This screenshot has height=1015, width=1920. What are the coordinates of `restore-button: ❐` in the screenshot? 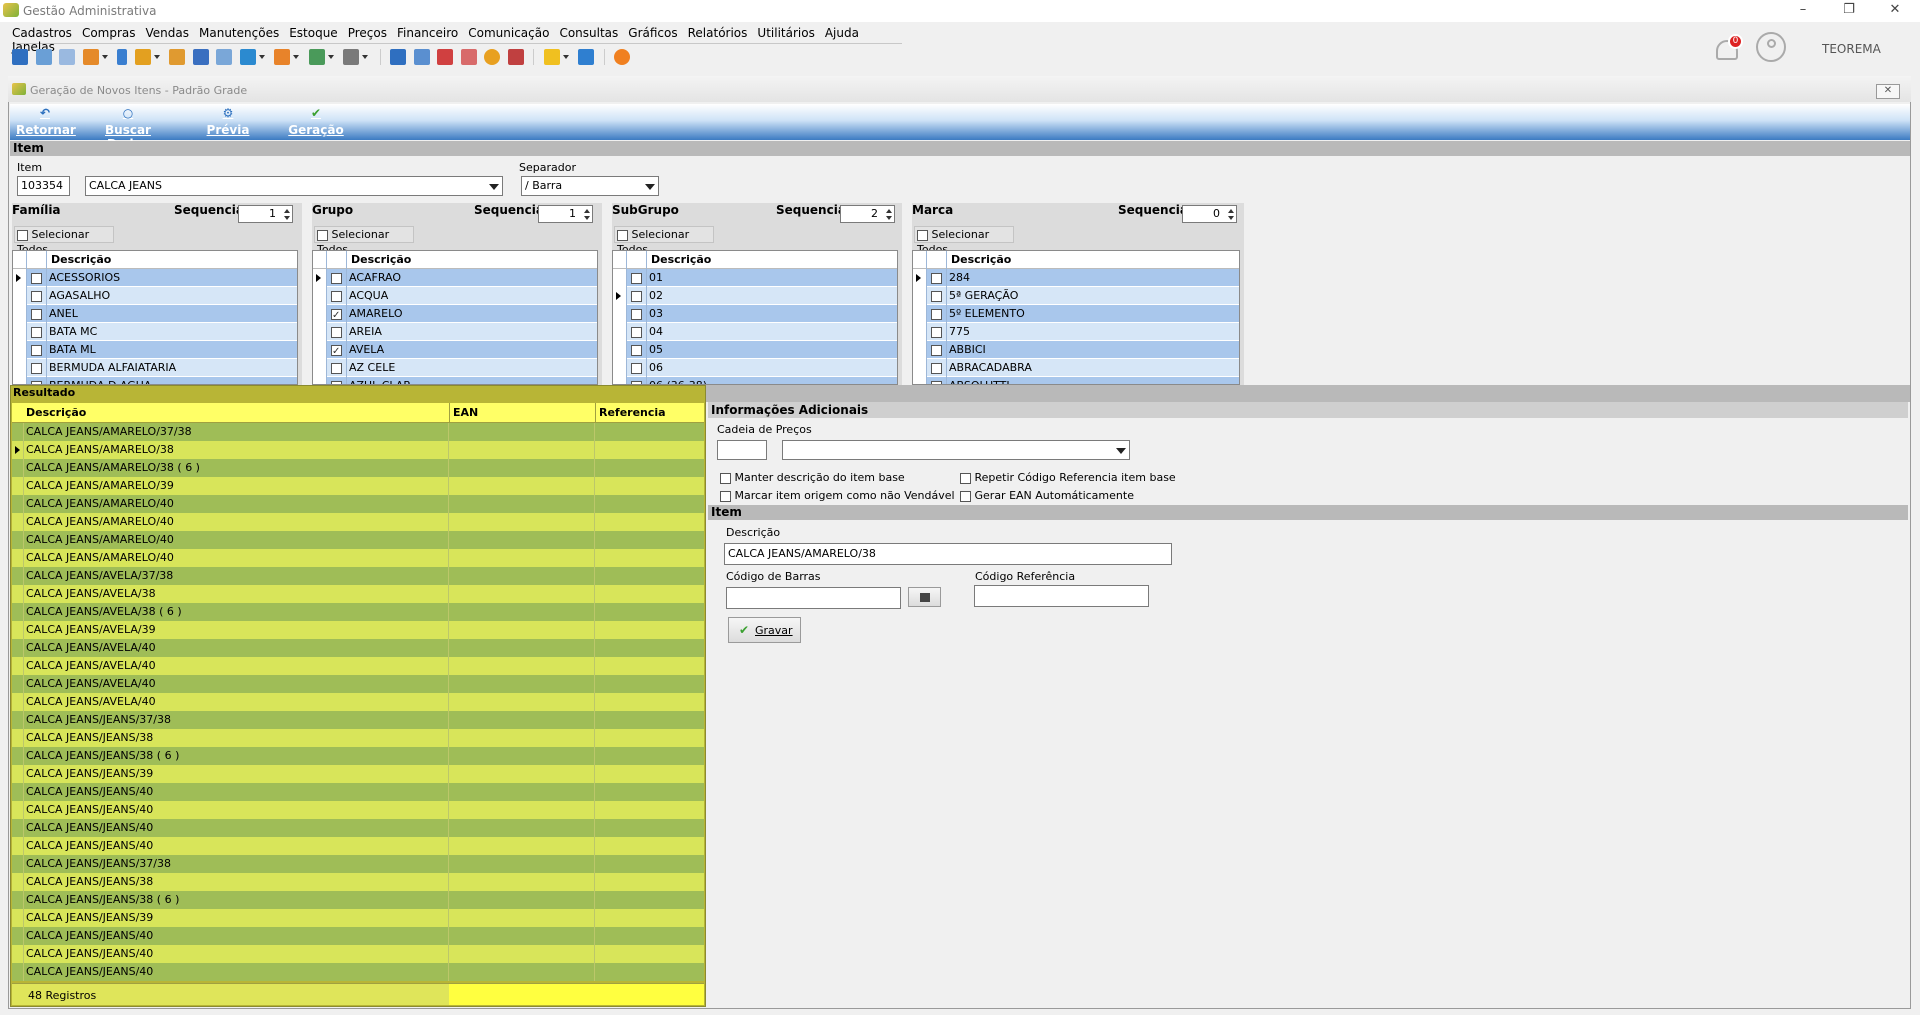 It's located at (1849, 11).